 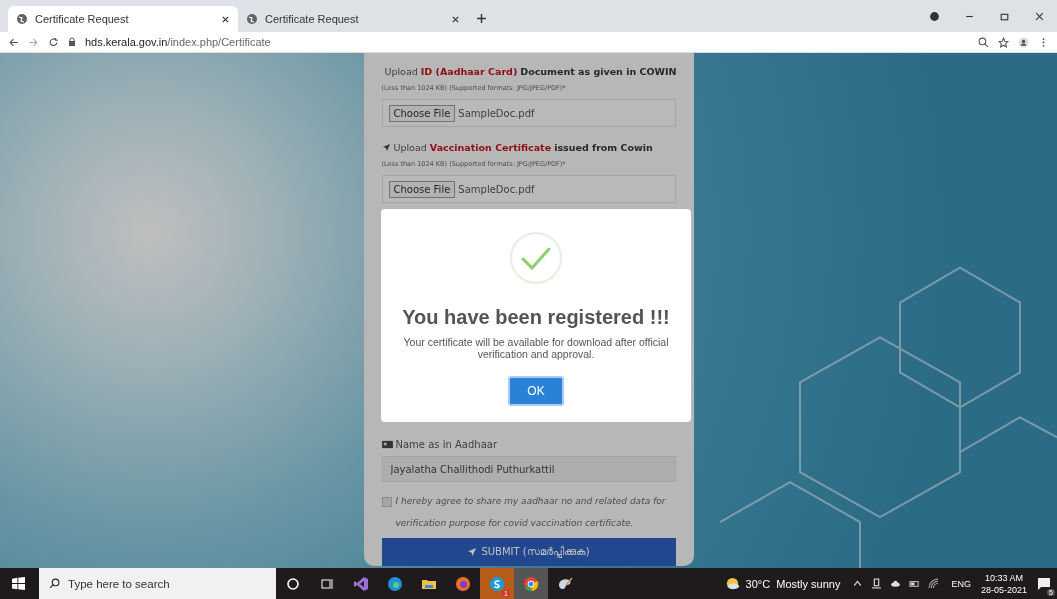 What do you see at coordinates (387, 444) in the screenshot?
I see `id-card-icon` at bounding box center [387, 444].